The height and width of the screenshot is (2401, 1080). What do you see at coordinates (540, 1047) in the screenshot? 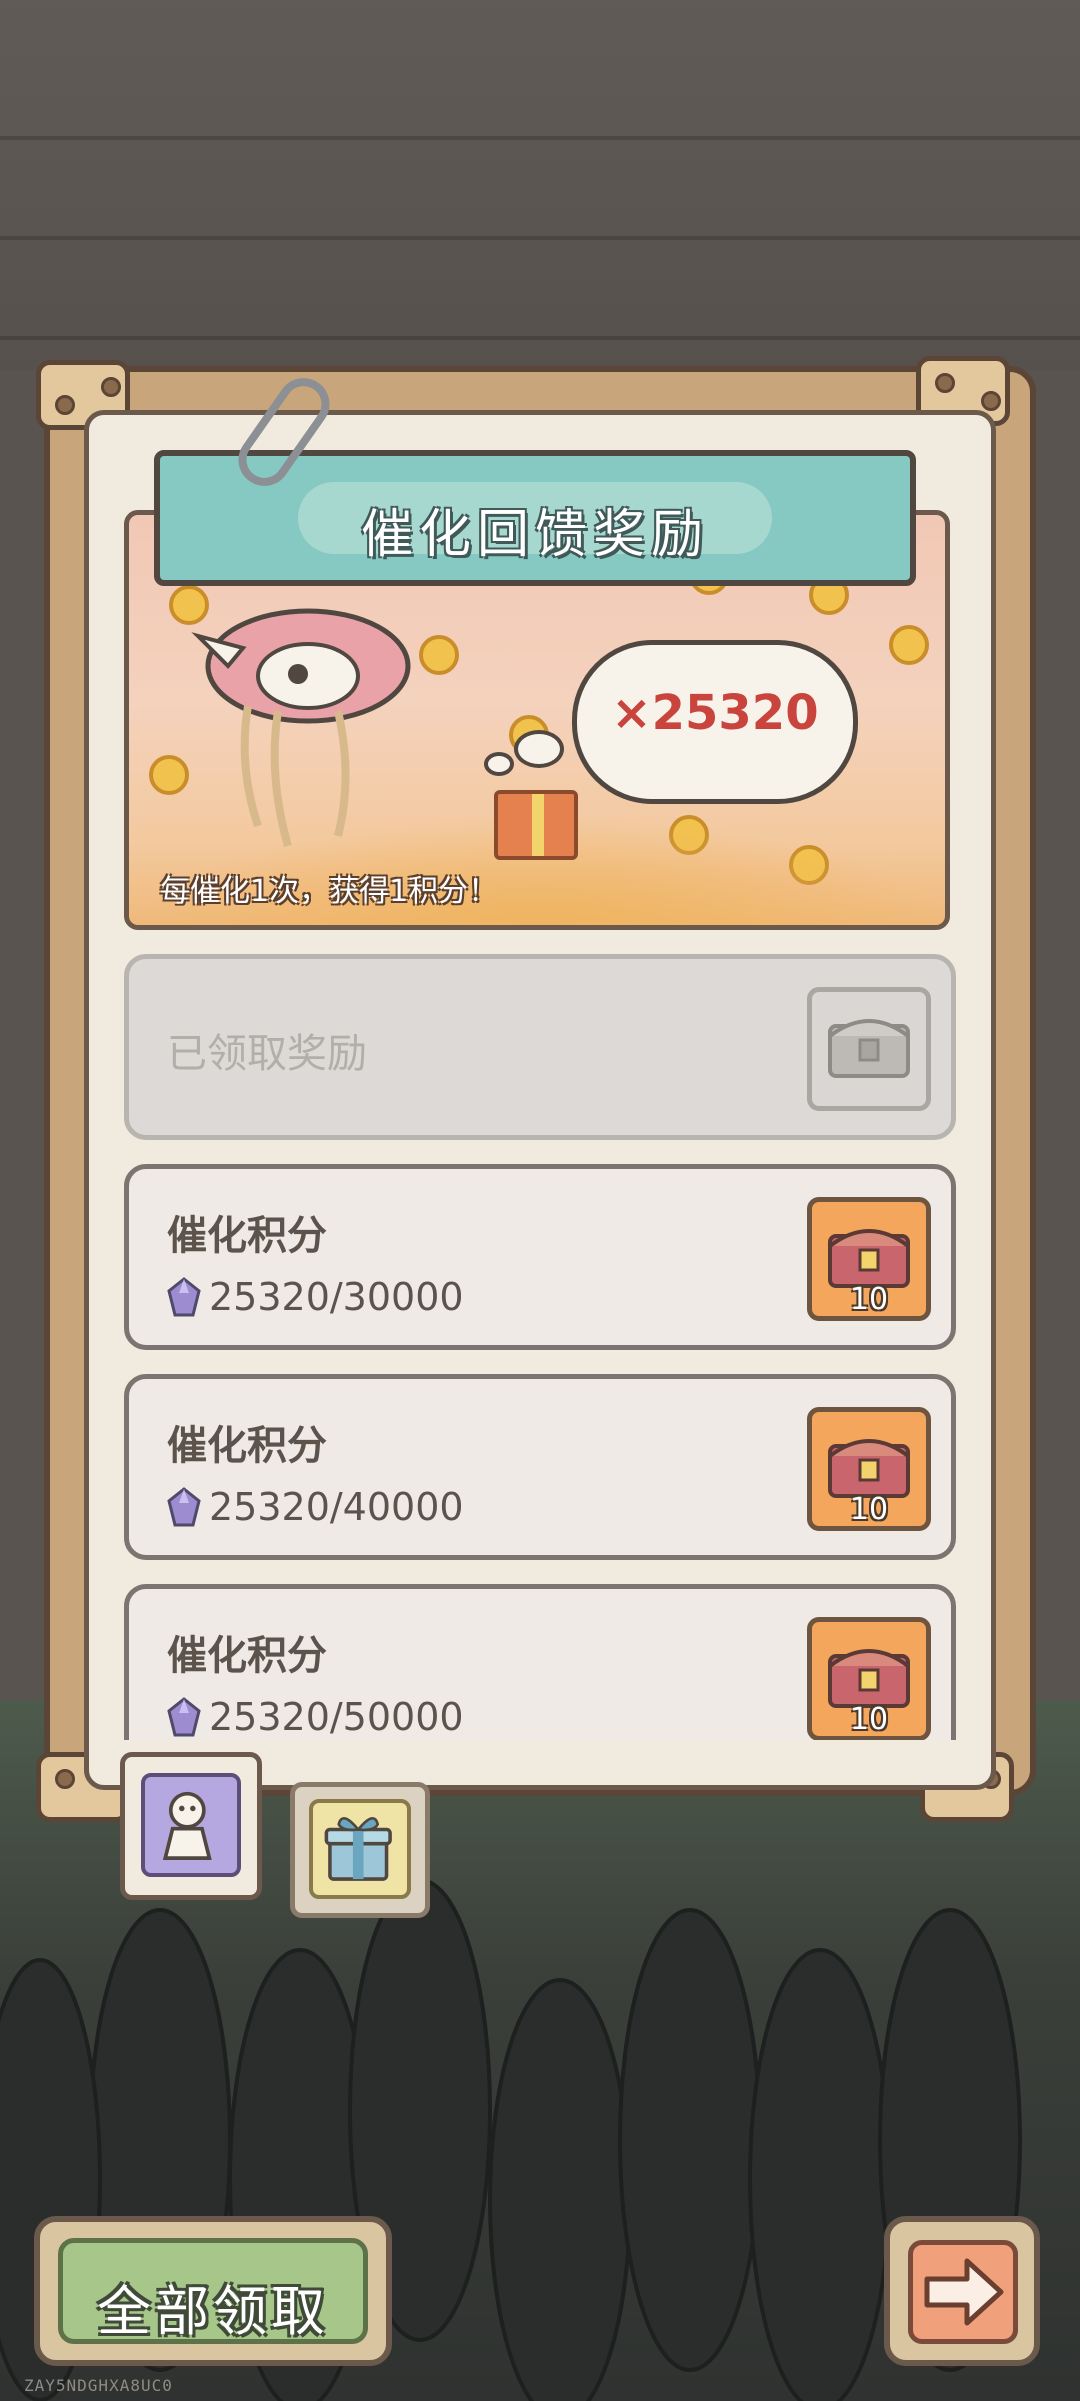
I see `reward-row-claimed: 已领取奖励` at bounding box center [540, 1047].